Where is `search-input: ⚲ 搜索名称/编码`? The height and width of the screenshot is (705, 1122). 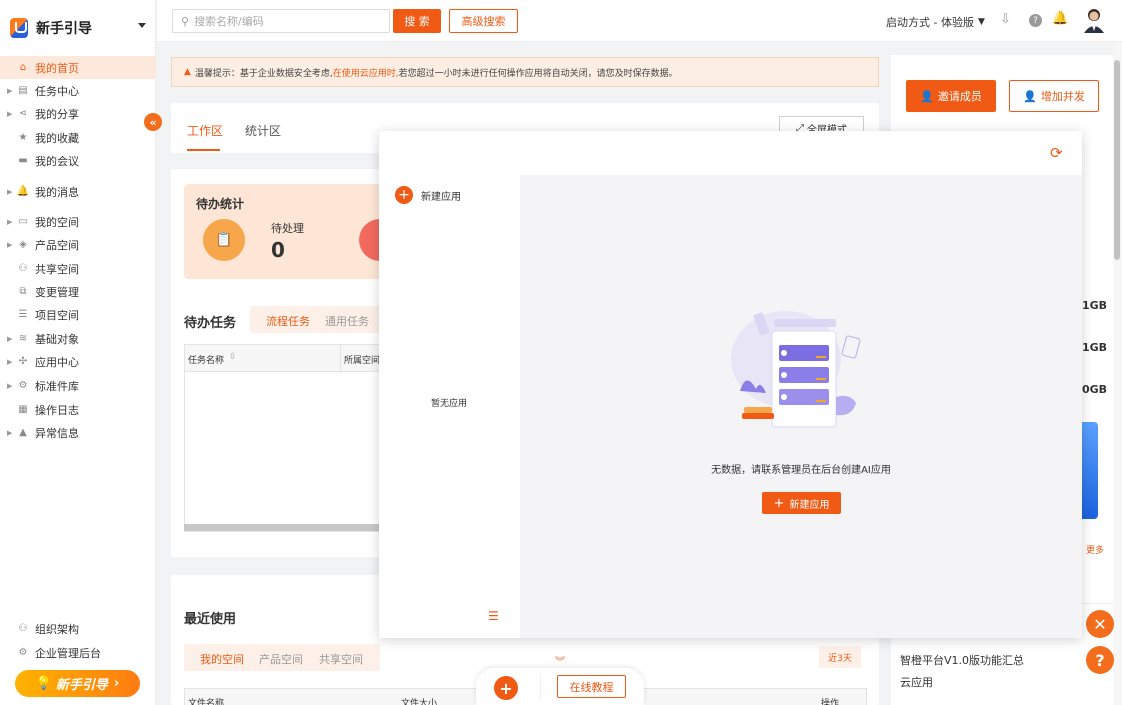 search-input: ⚲ 搜索名称/编码 is located at coordinates (281, 21).